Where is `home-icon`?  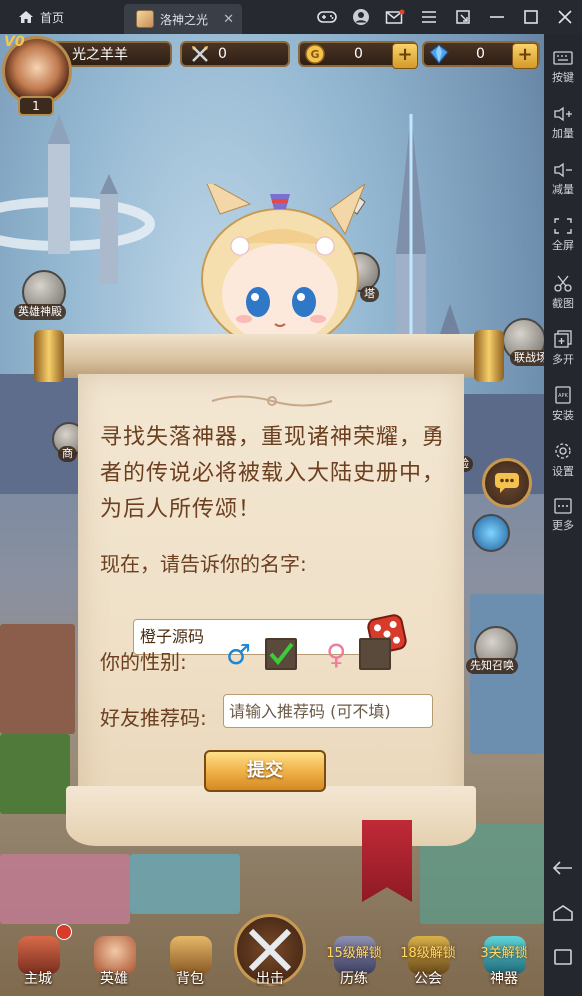
home-icon is located at coordinates (26, 17).